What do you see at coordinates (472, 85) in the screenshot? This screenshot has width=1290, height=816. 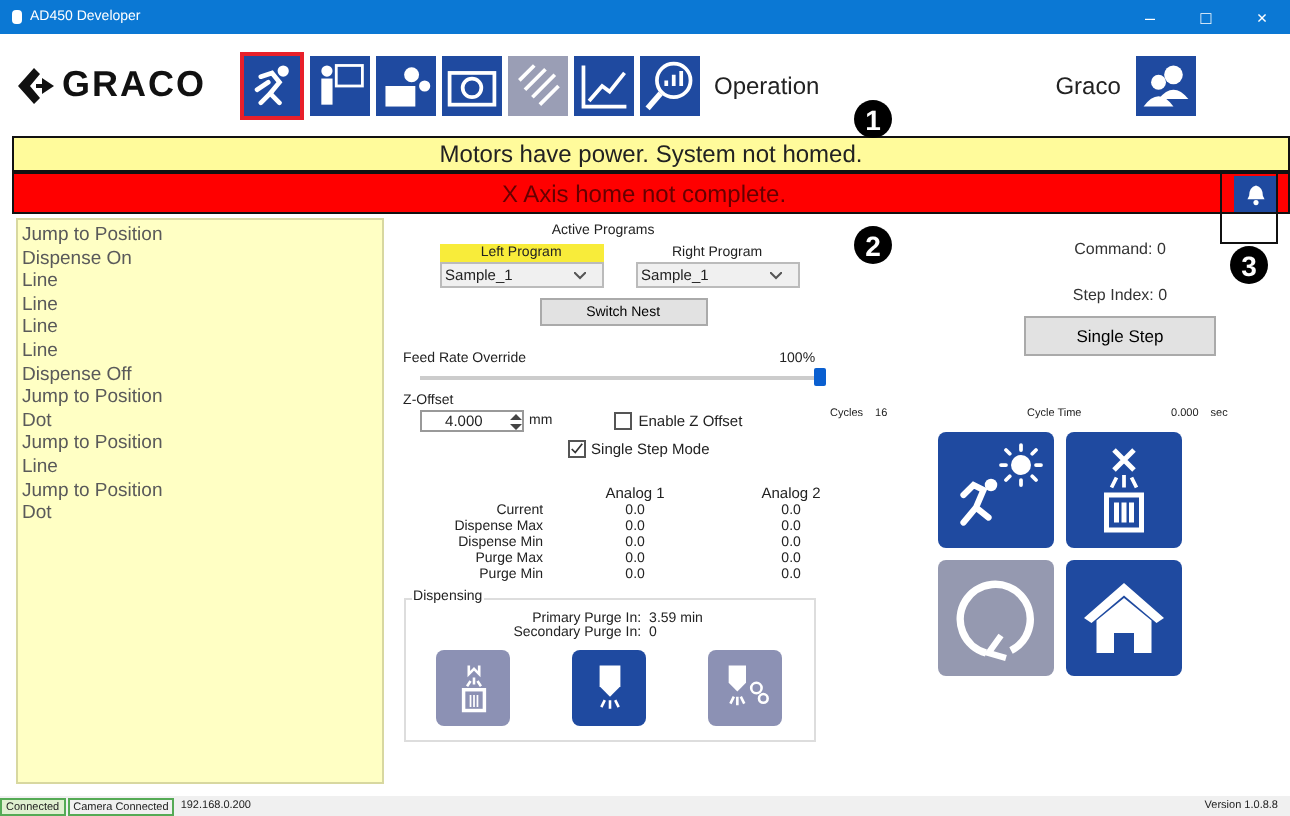 I see `camera-tab` at bounding box center [472, 85].